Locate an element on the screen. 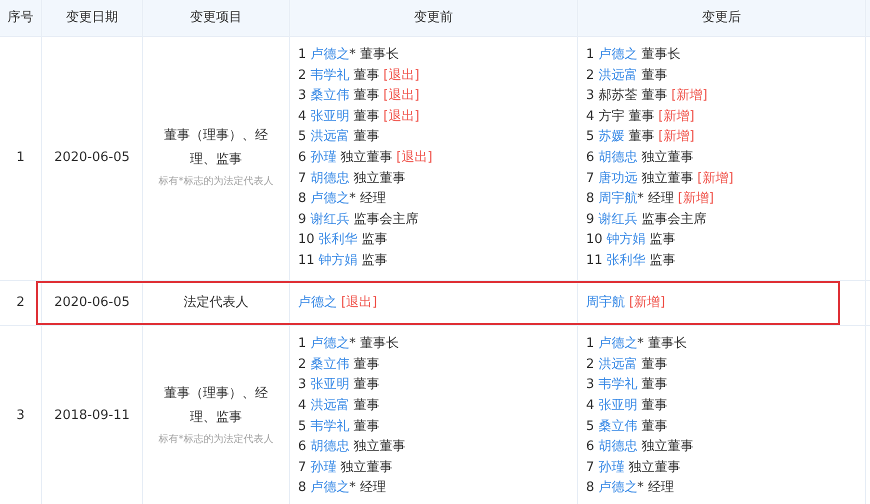 The height and width of the screenshot is (504, 870). role-text: 监事 is located at coordinates (375, 240).